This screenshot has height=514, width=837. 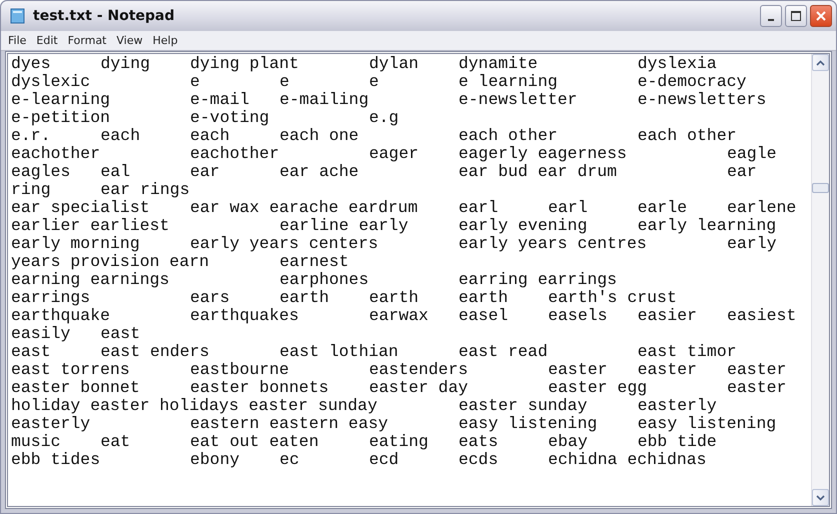 What do you see at coordinates (394, 244) in the screenshot?
I see `text-line: early morning early years centers early years centres early` at bounding box center [394, 244].